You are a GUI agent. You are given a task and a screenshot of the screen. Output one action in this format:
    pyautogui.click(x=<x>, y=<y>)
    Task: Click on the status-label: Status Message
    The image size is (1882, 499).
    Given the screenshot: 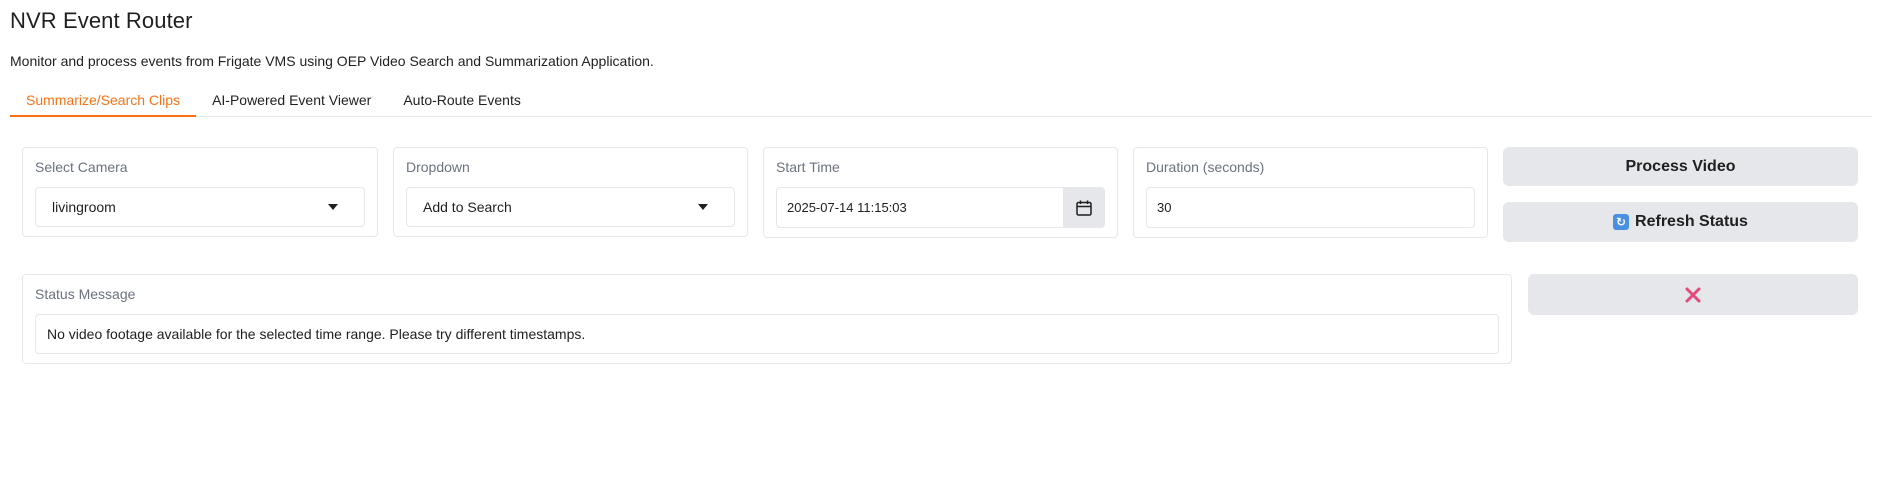 What is the action you would take?
    pyautogui.click(x=85, y=294)
    